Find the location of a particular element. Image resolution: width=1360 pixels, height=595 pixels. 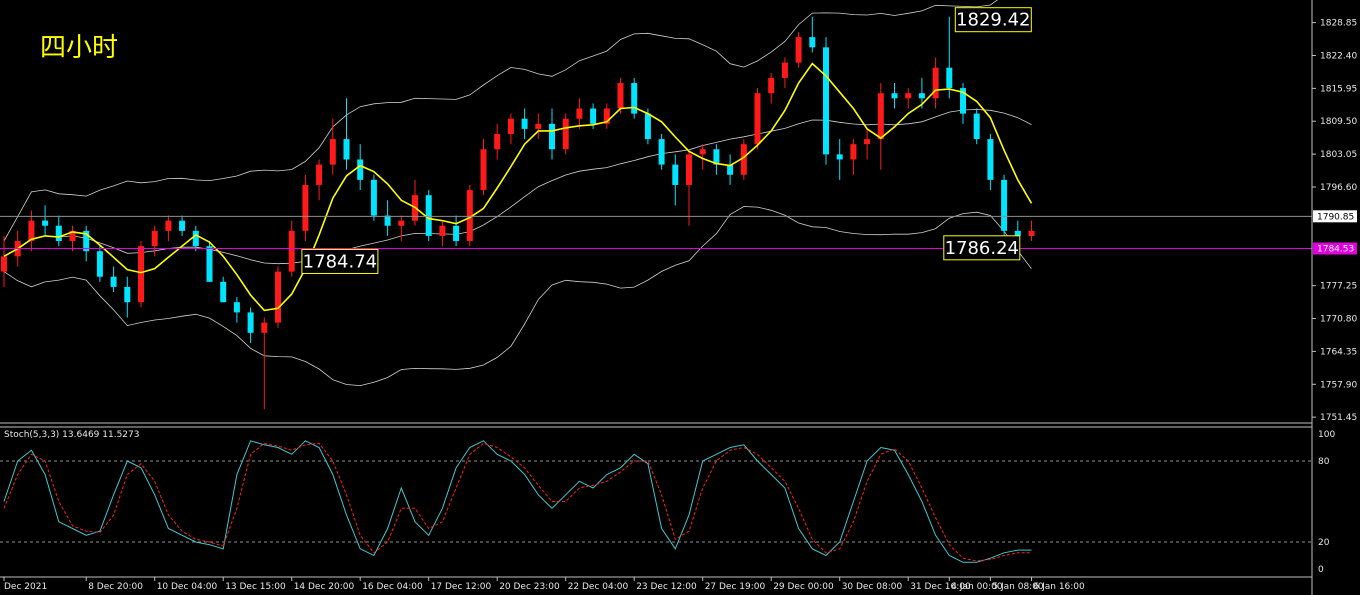

level-price-tag: 1784.53 is located at coordinates (1335, 250).